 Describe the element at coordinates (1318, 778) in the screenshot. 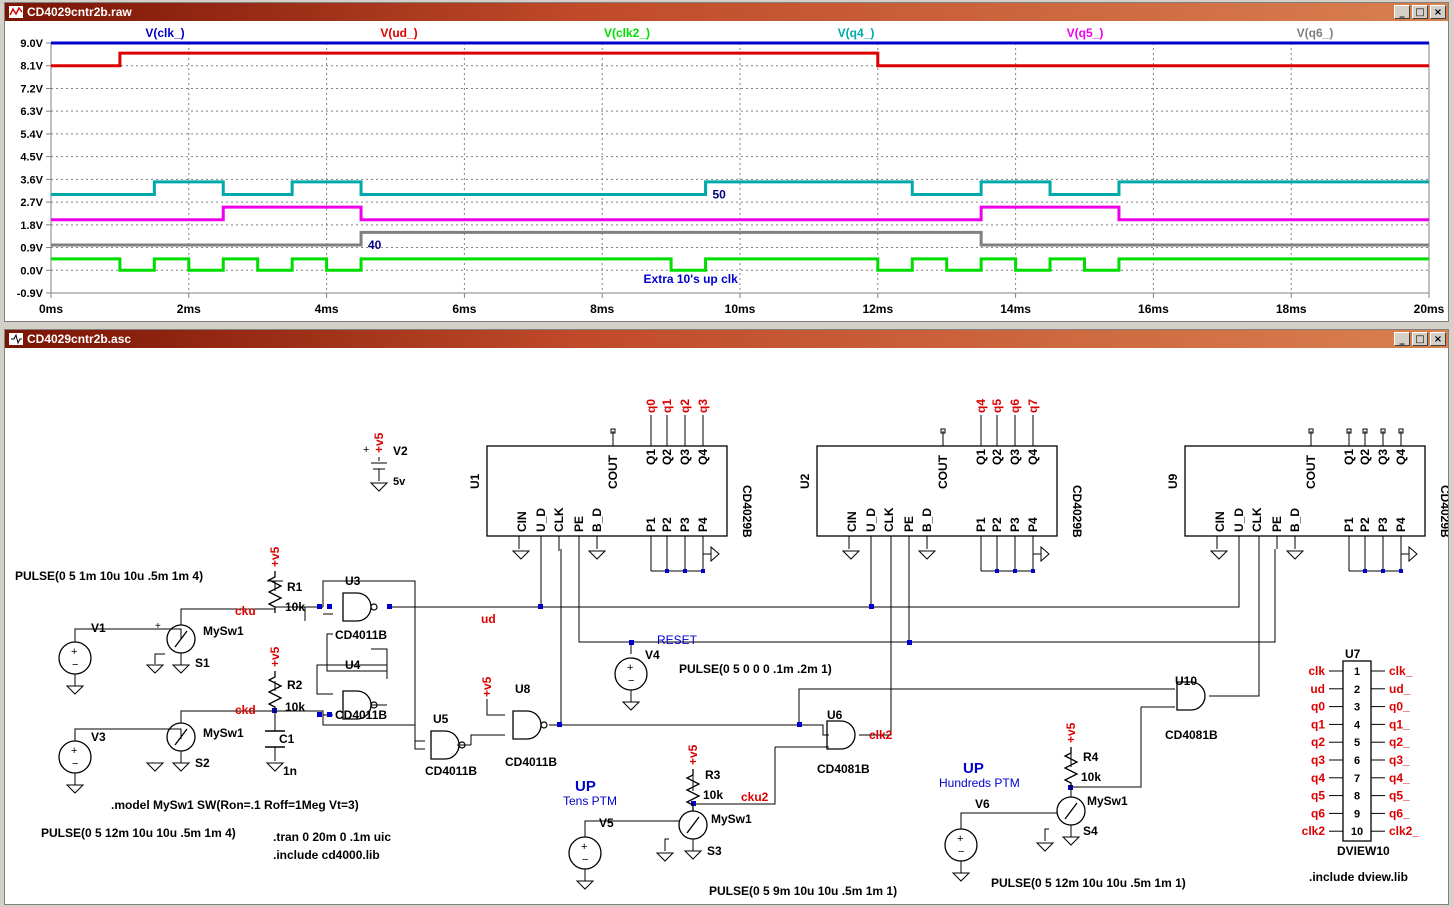

I see `dview-net-in: q4` at that location.